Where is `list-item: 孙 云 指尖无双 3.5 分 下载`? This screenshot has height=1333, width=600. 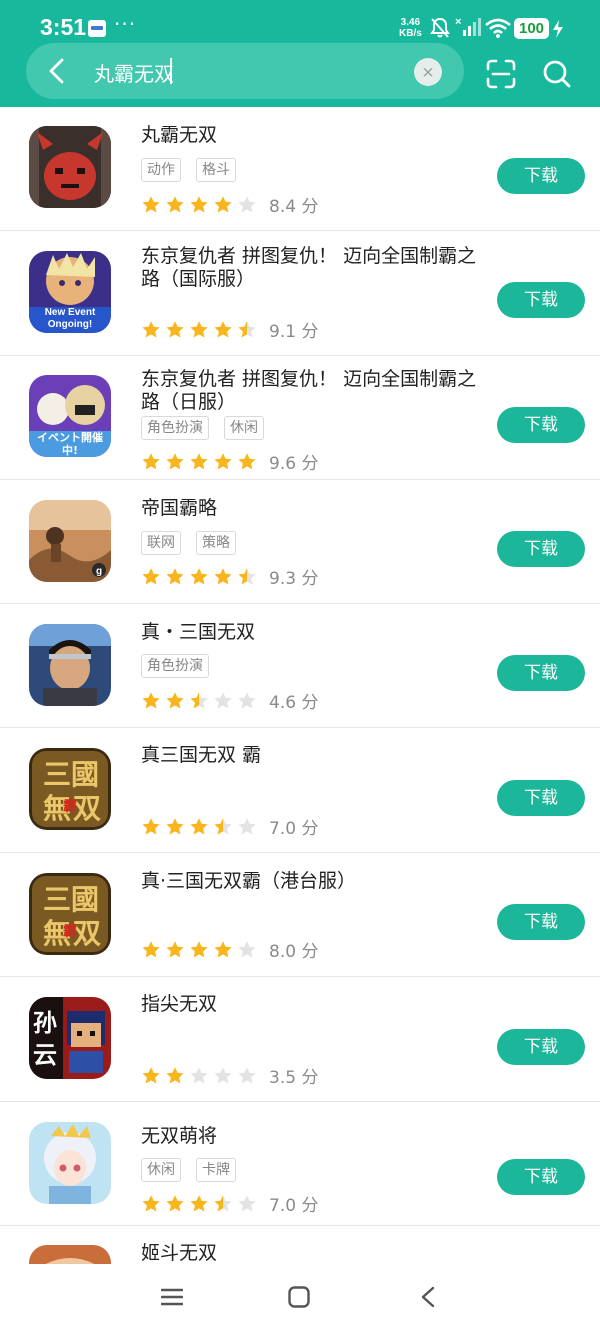
list-item: 孙 云 指尖无双 3.5 分 下载 is located at coordinates (300, 1039).